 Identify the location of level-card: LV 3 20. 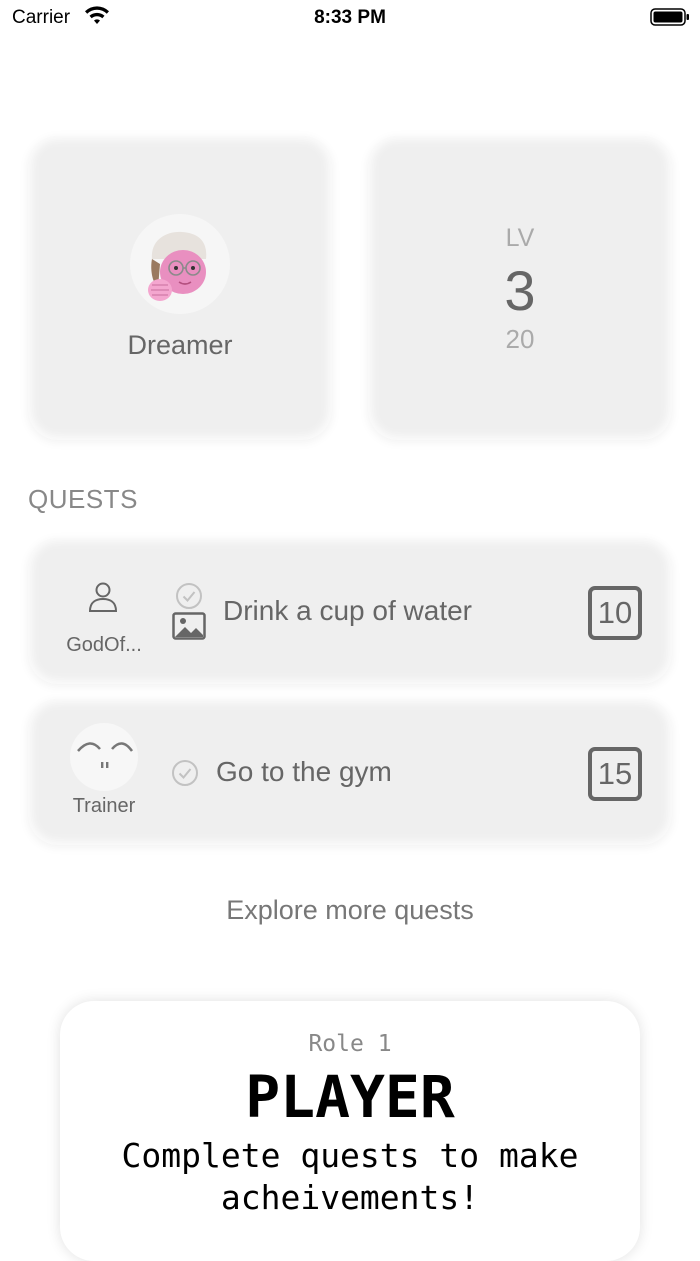
(520, 288).